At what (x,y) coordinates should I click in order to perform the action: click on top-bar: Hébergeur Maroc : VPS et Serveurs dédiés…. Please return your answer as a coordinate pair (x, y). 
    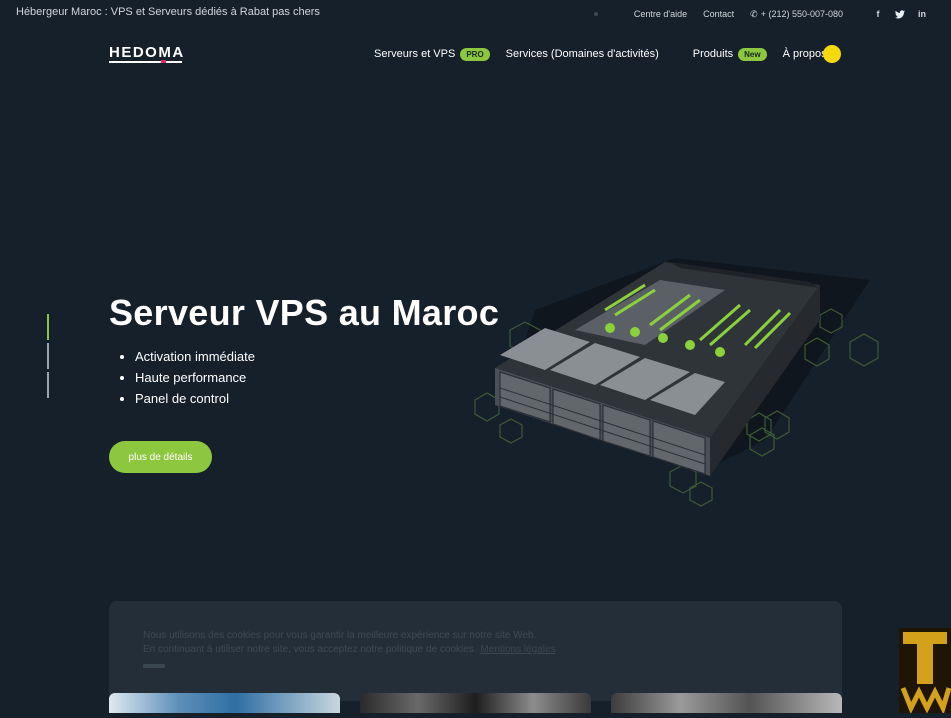
    Looking at the image, I should click on (475, 14).